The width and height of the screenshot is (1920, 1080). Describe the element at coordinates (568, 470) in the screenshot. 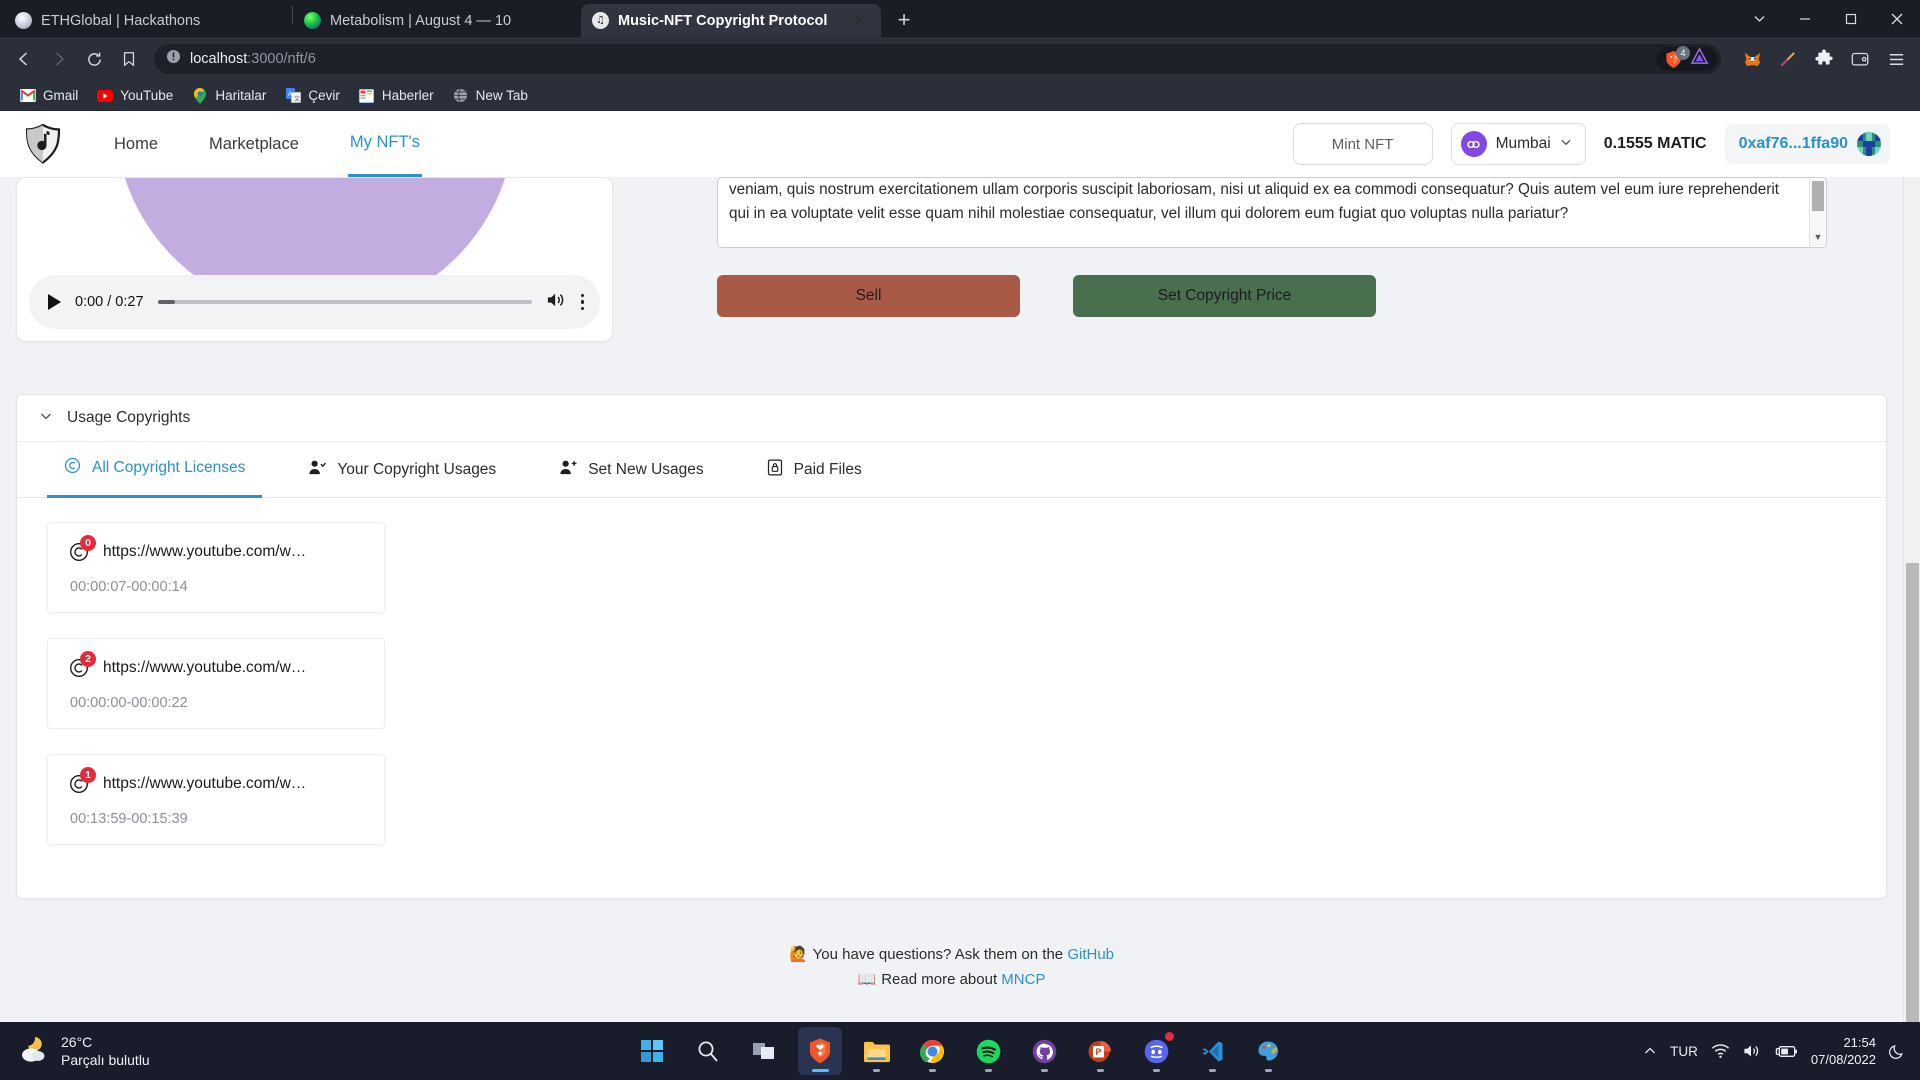

I see `person-plus-icon` at that location.